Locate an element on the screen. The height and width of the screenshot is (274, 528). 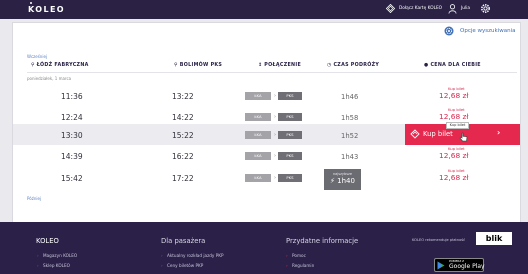
column-connection: ↕ POŁĄCZENIE is located at coordinates (279, 65).